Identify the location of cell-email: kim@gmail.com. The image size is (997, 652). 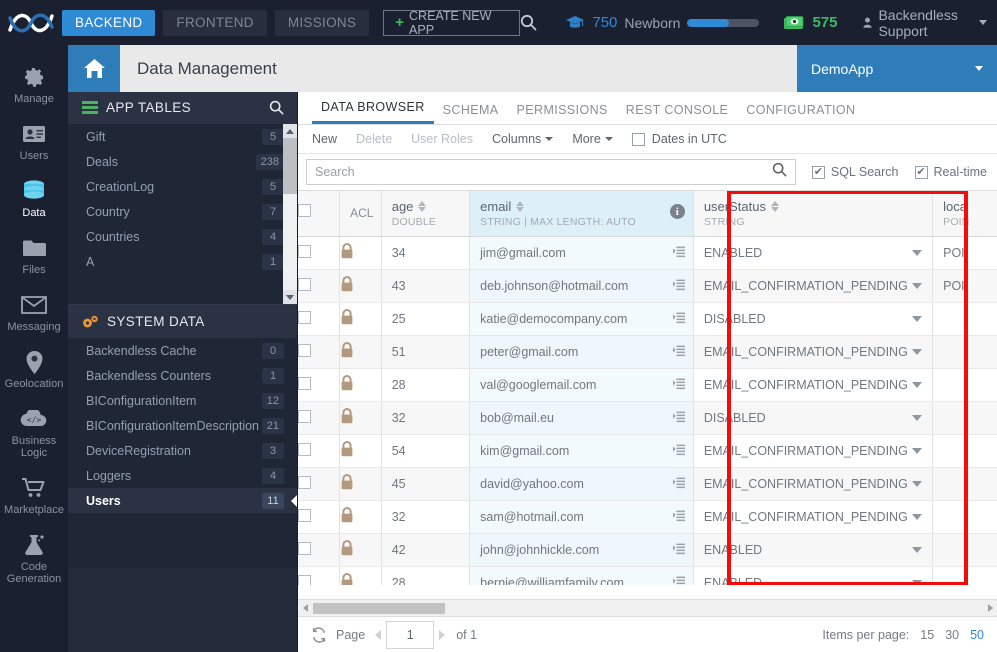
(581, 451).